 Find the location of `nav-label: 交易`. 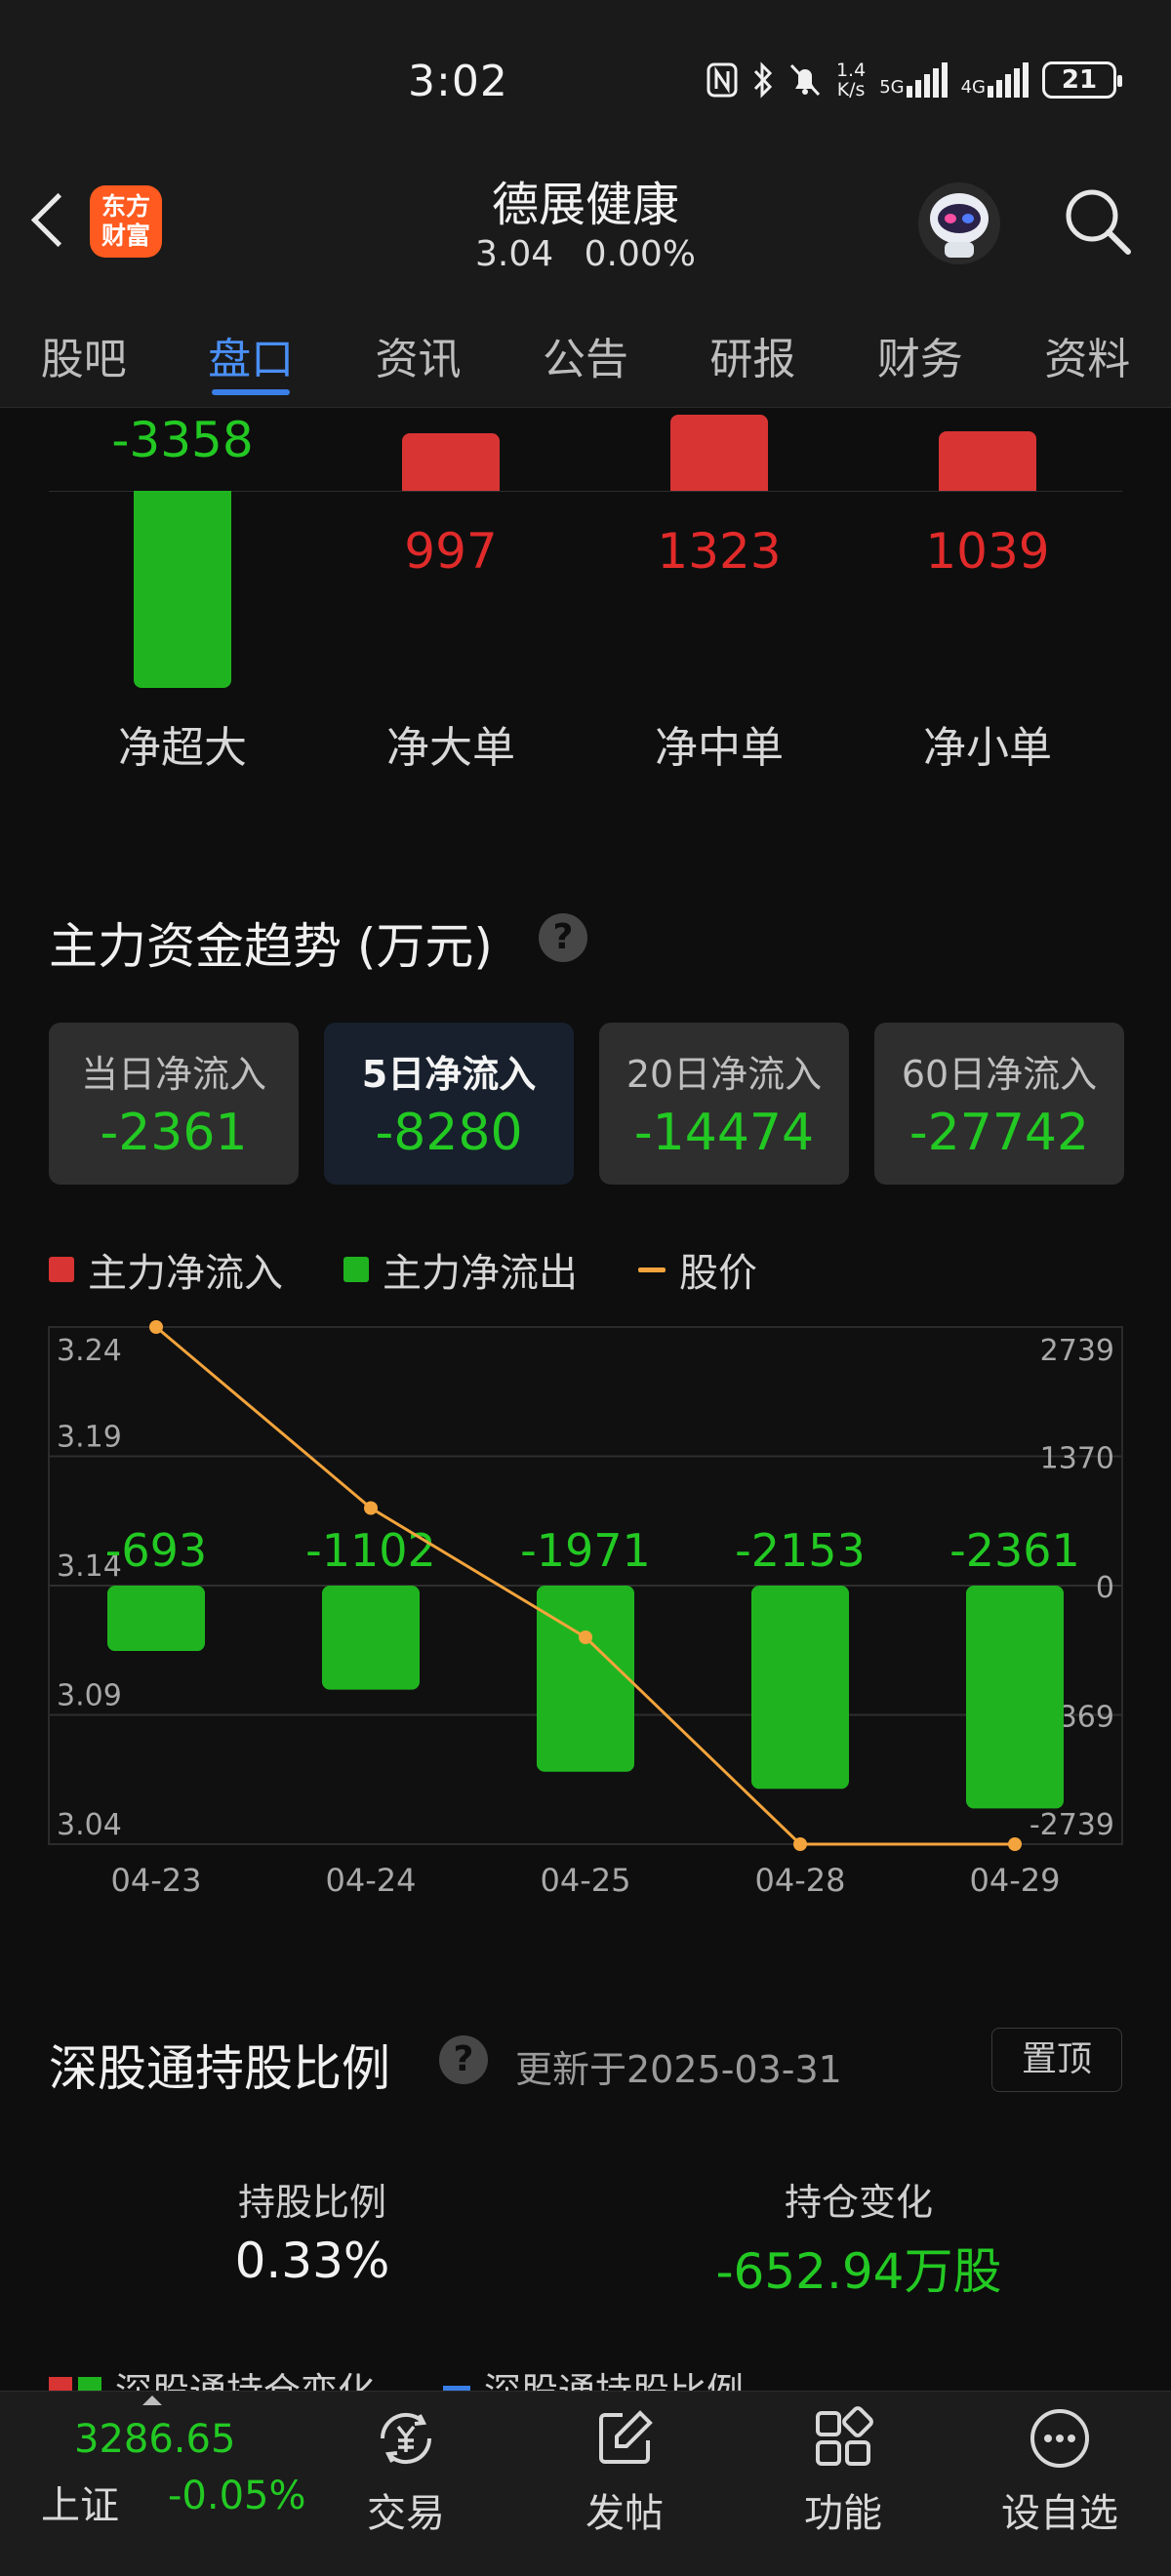

nav-label: 交易 is located at coordinates (406, 2513).